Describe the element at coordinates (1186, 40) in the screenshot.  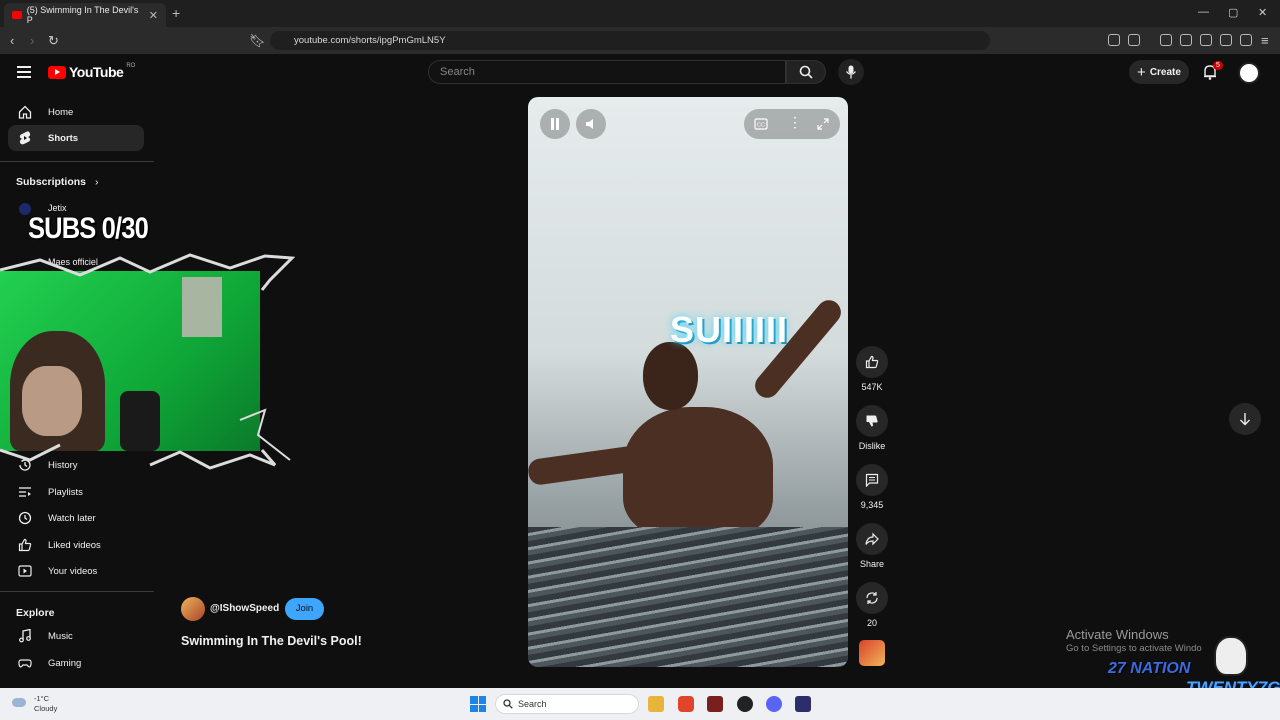
I see `sidebar-toggle-icon` at that location.